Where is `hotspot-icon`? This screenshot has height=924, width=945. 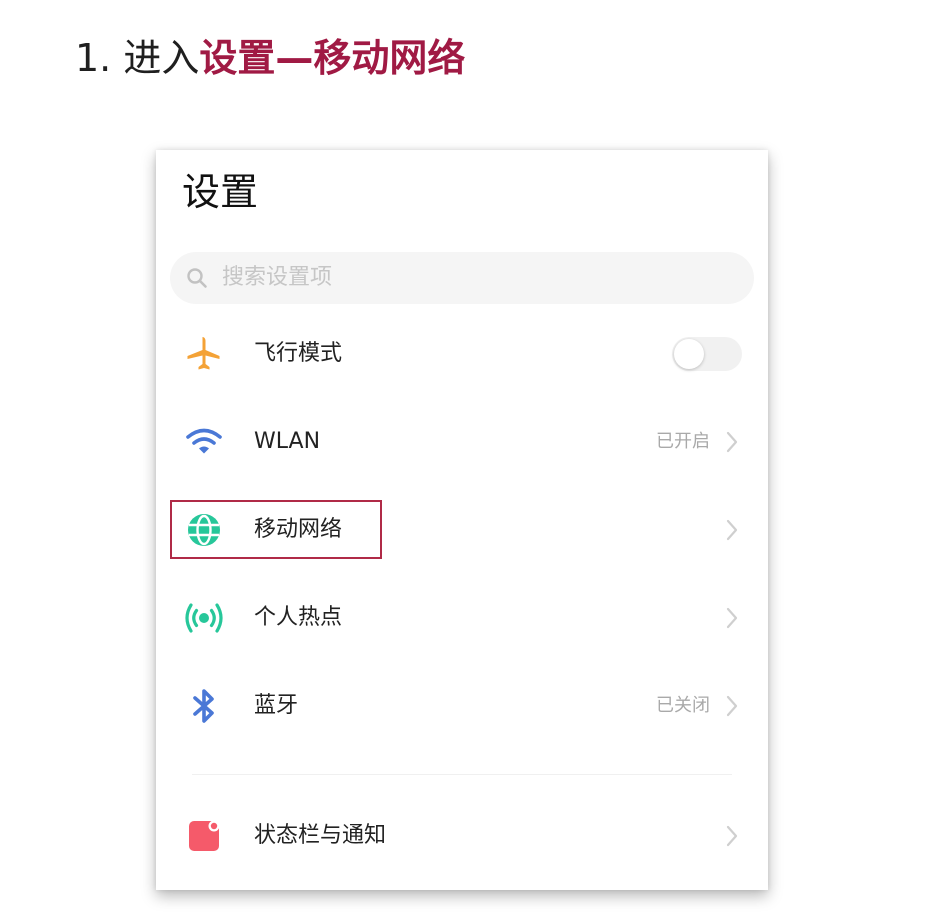
hotspot-icon is located at coordinates (204, 618).